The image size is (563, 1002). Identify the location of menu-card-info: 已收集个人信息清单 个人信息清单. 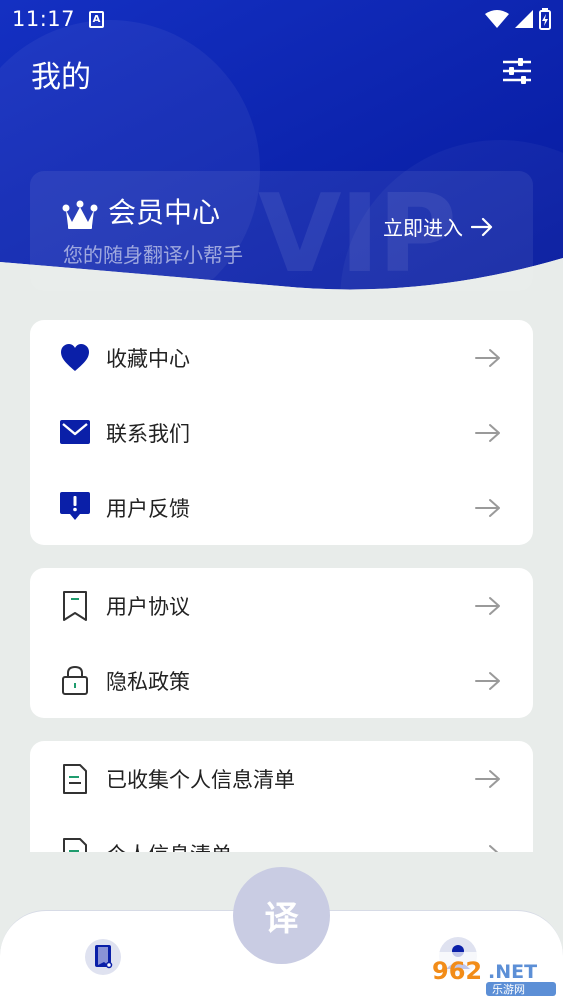
(281, 796).